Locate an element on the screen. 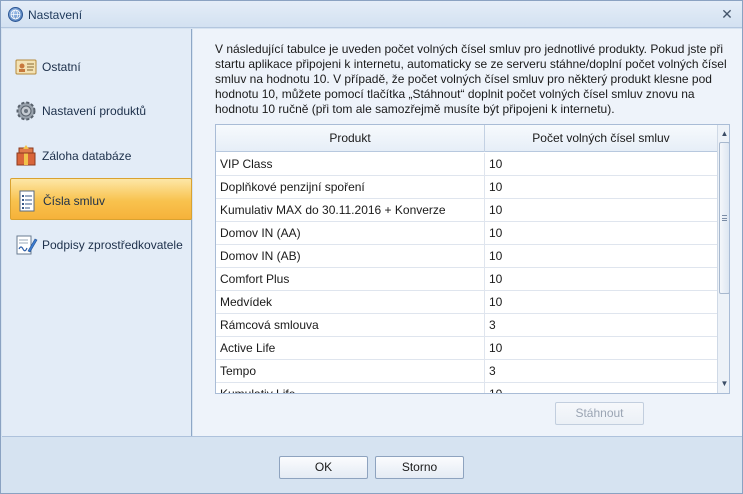 The height and width of the screenshot is (494, 743). id-card-icon is located at coordinates (26, 67).